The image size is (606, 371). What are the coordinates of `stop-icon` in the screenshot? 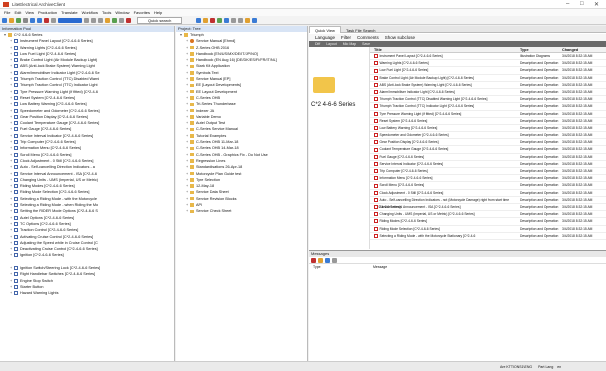 It's located at (128, 20).